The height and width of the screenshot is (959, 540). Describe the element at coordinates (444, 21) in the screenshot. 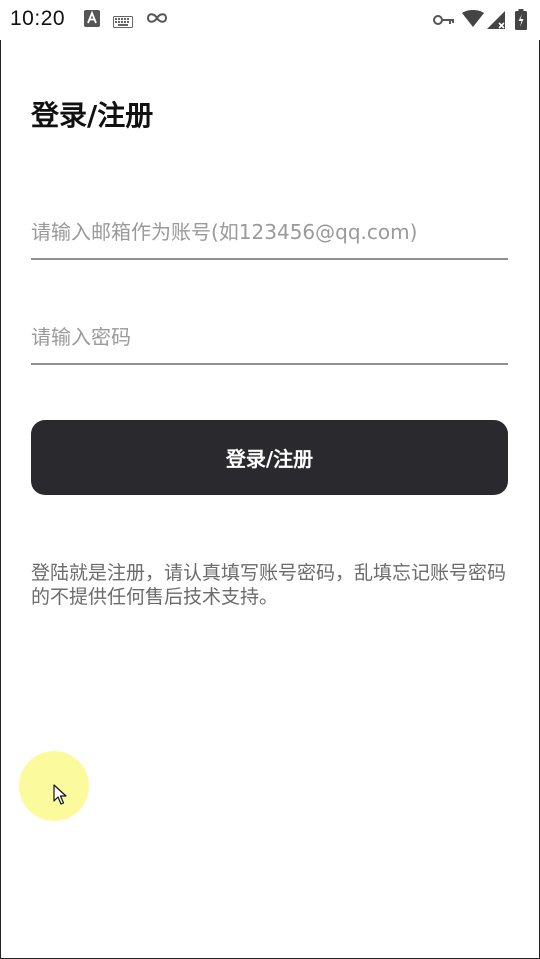

I see `key-icon` at that location.